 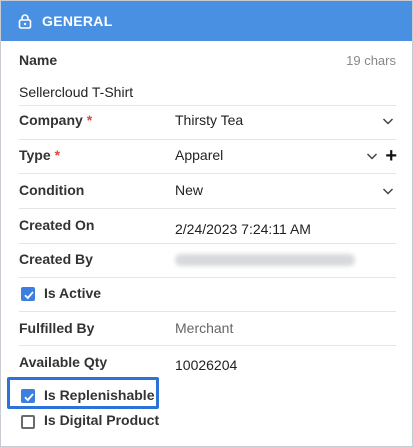 What do you see at coordinates (63, 362) in the screenshot?
I see `available-qty-label: Available Qty` at bounding box center [63, 362].